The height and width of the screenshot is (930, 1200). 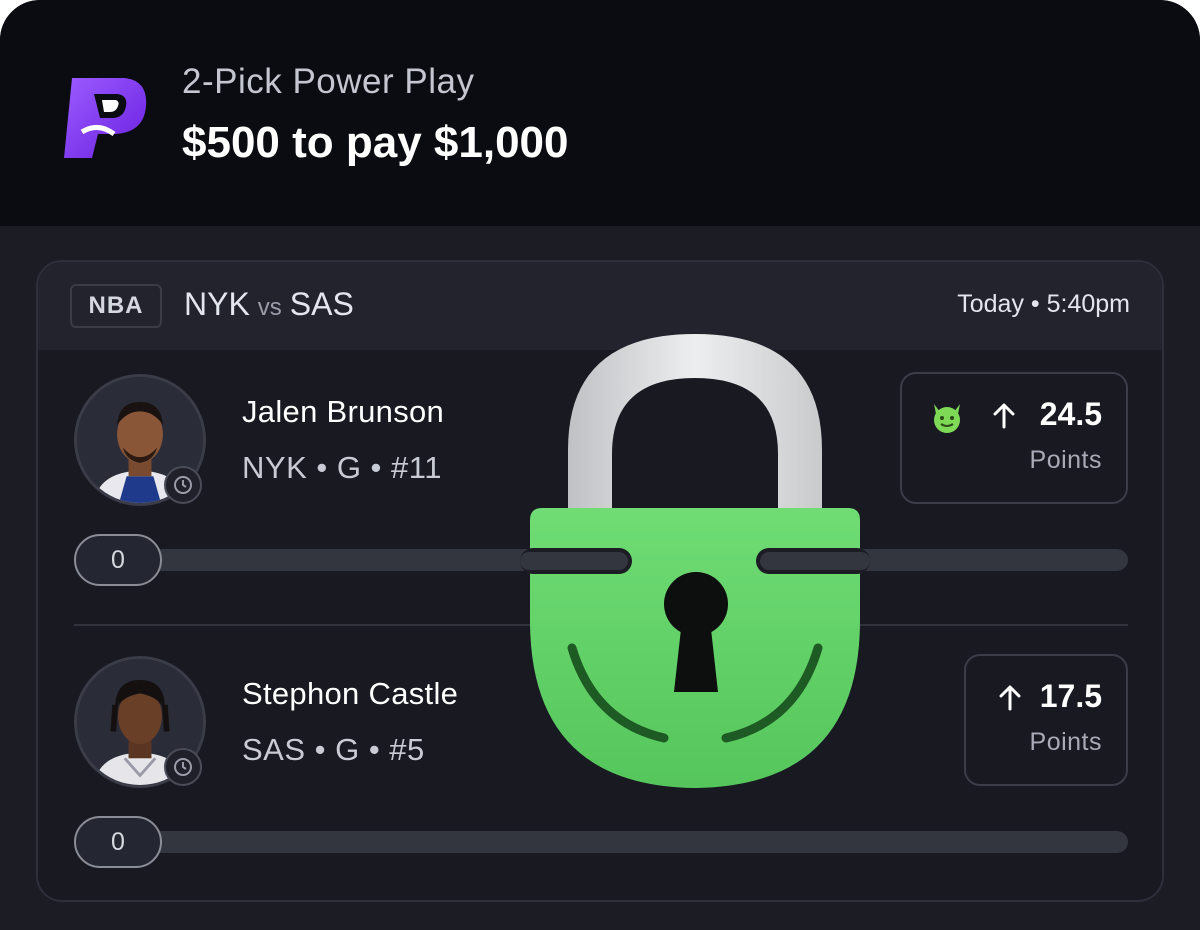 I want to click on play-type-label: 2-Pick Power Play, so click(x=328, y=81).